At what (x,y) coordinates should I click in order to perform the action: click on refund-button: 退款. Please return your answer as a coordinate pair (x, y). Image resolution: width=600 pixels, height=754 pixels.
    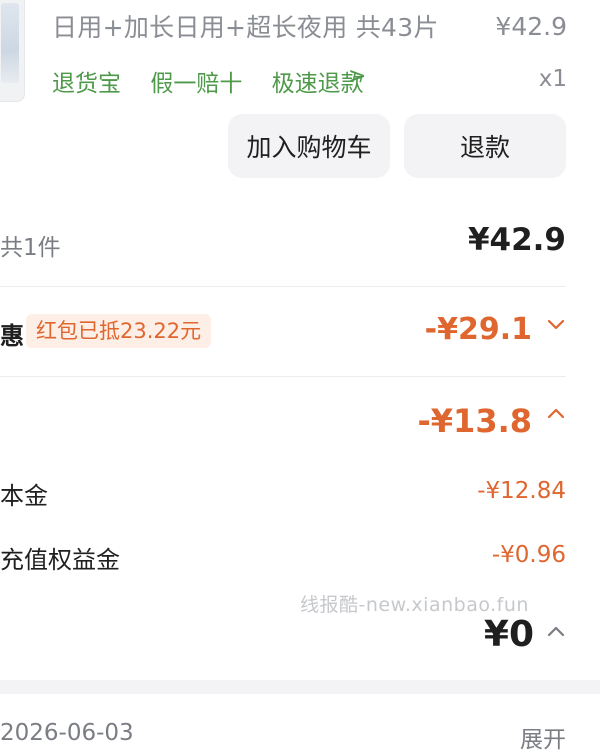
    Looking at the image, I should click on (485, 146).